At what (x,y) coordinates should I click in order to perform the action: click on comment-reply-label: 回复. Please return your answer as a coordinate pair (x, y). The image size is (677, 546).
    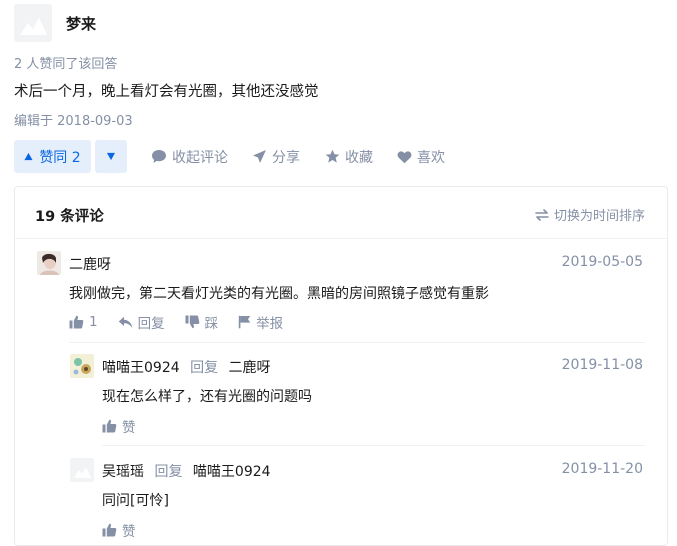
    Looking at the image, I should click on (151, 324).